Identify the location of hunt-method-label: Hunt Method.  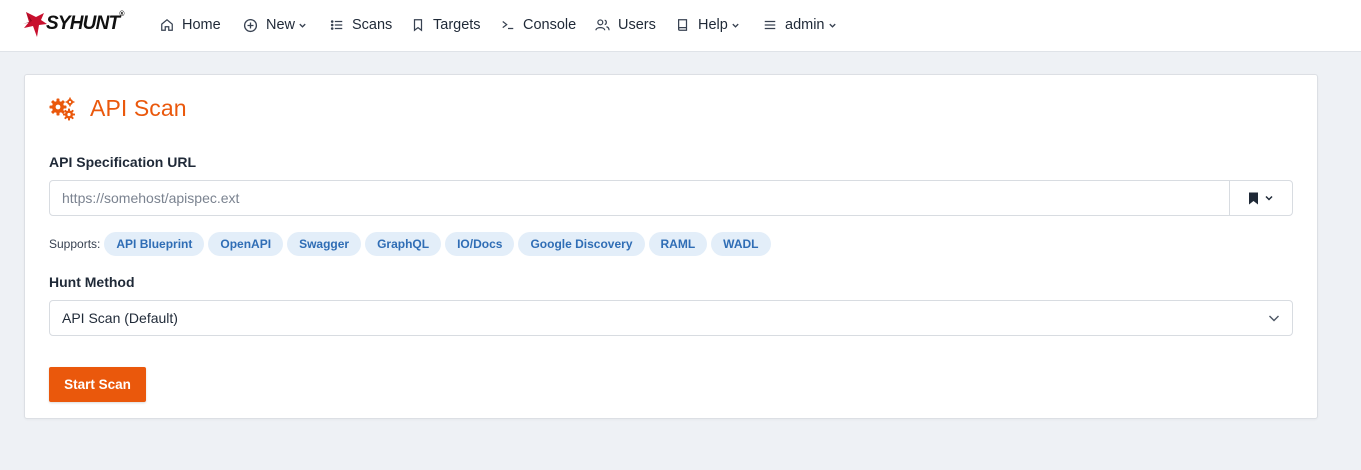
(92, 282).